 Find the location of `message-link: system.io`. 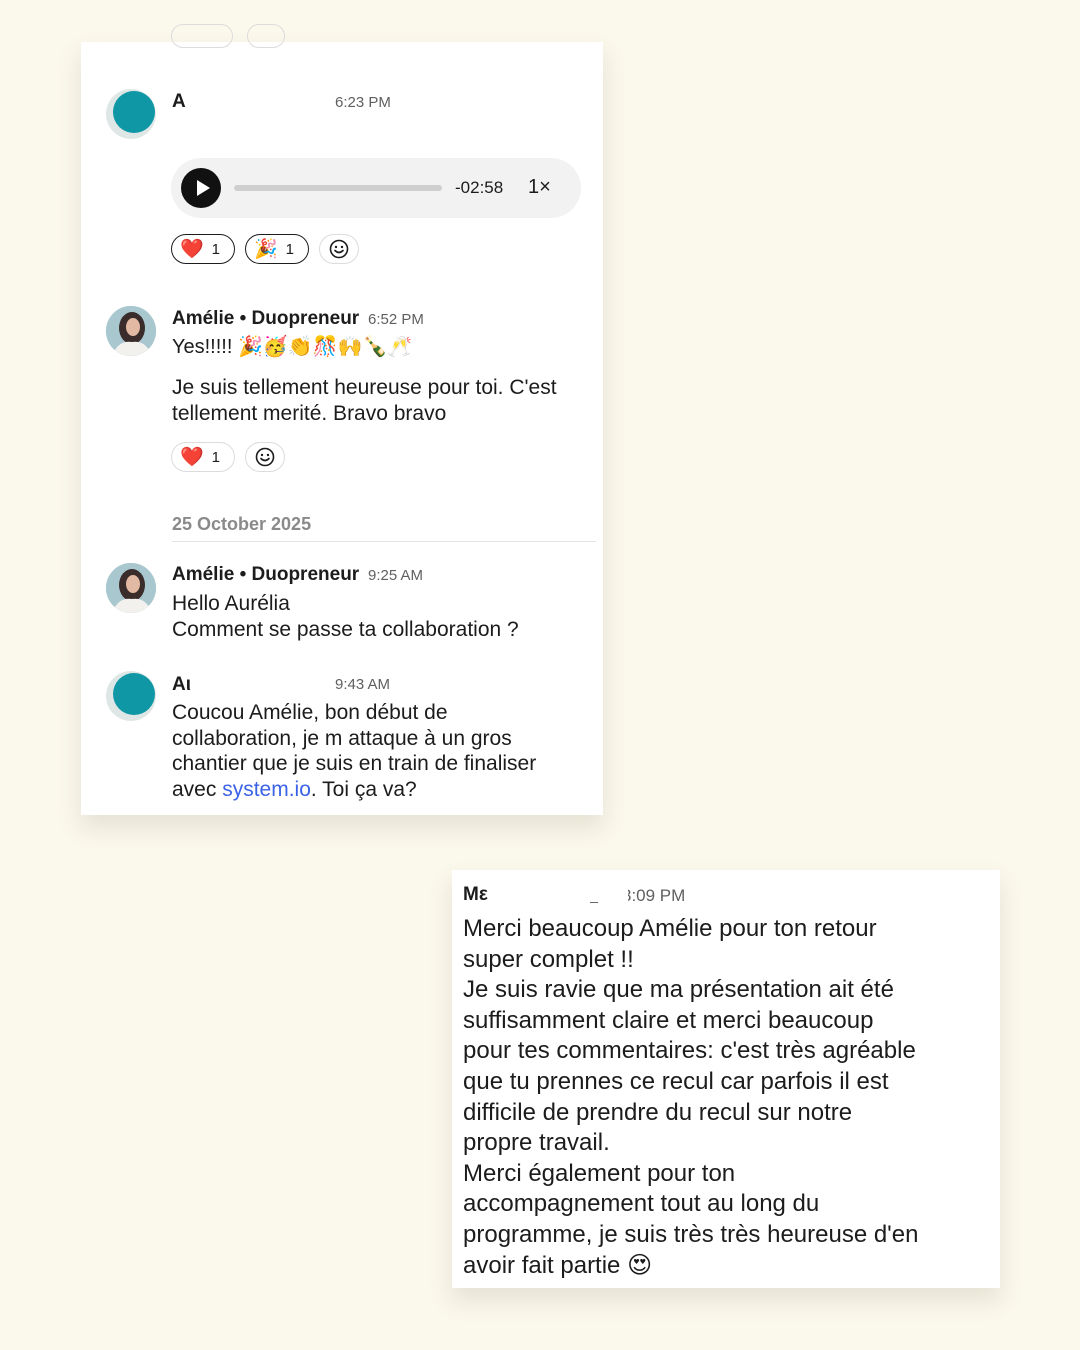

message-link: system.io is located at coordinates (266, 789).